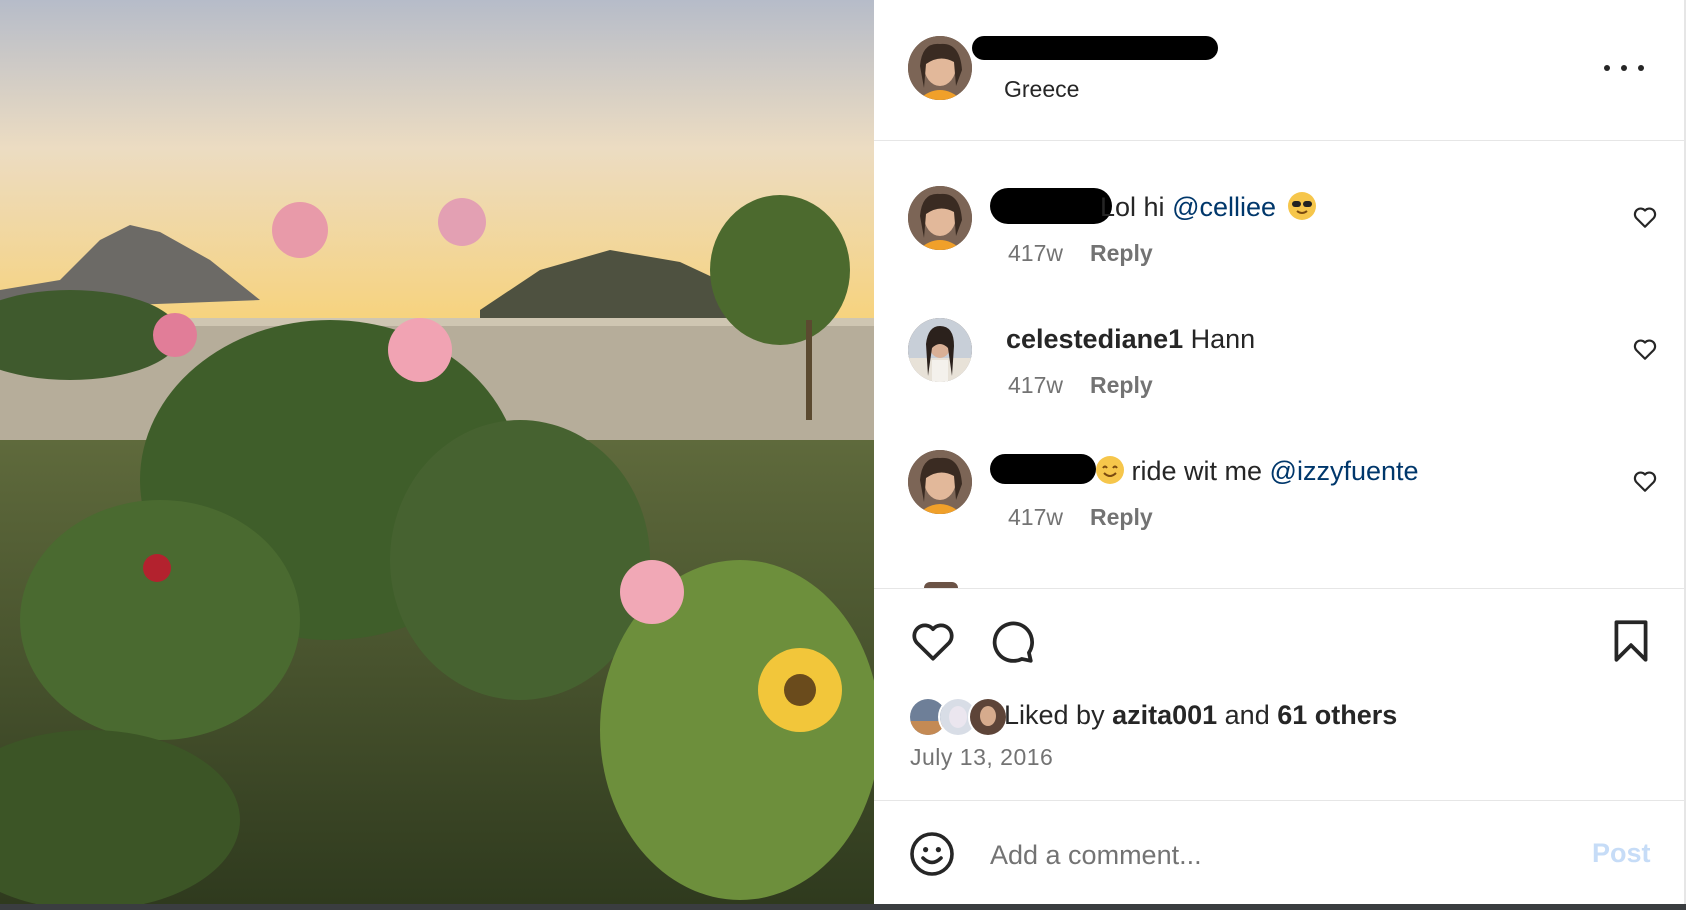 Image resolution: width=1686 pixels, height=910 pixels. Describe the element at coordinates (1257, 471) in the screenshot. I see `comment-text: ride wit me @izzyfuente` at that location.